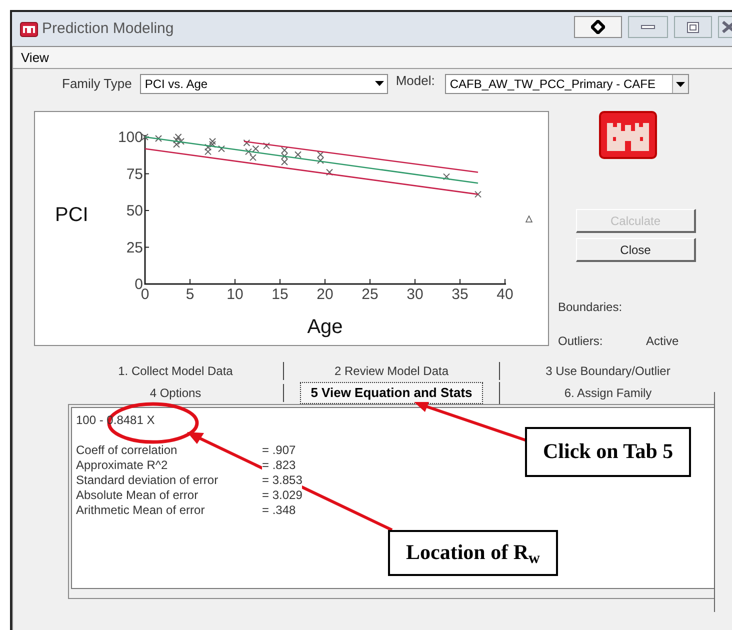 The image size is (732, 630). What do you see at coordinates (190, 294) in the screenshot?
I see `tick-label: 5` at bounding box center [190, 294].